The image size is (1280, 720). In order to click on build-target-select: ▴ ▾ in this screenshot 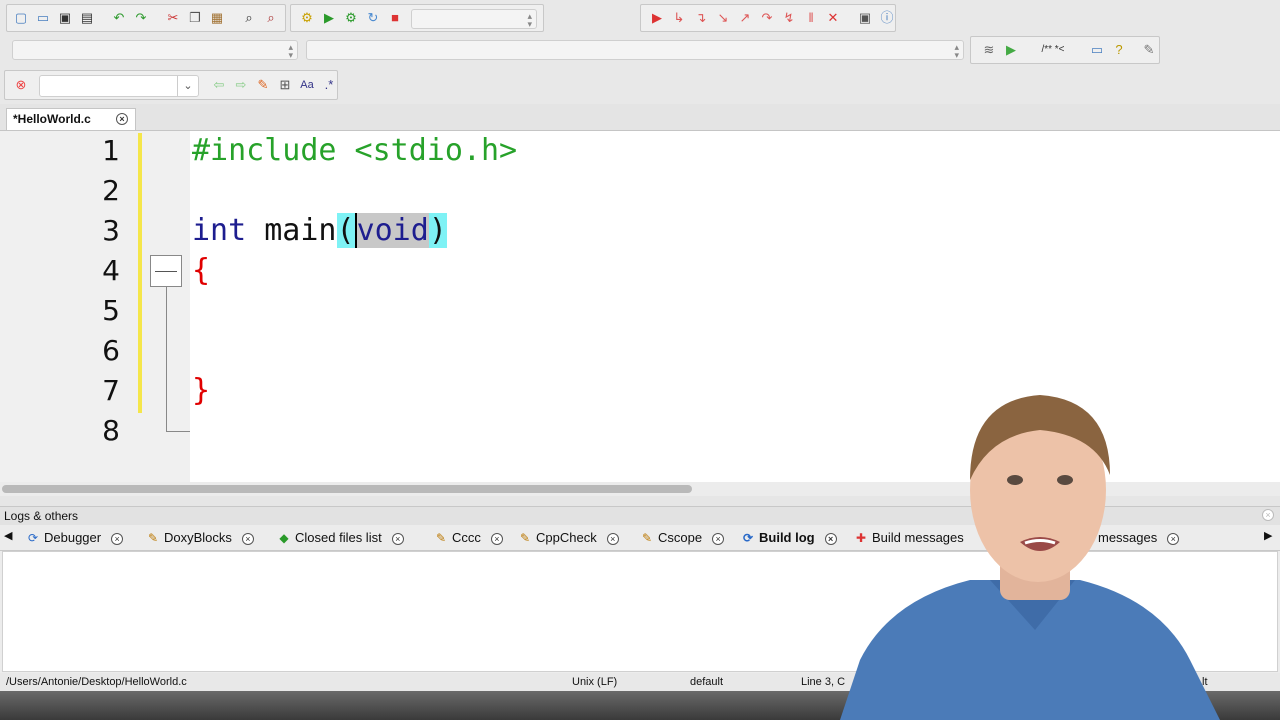, I will do `click(474, 19)`.